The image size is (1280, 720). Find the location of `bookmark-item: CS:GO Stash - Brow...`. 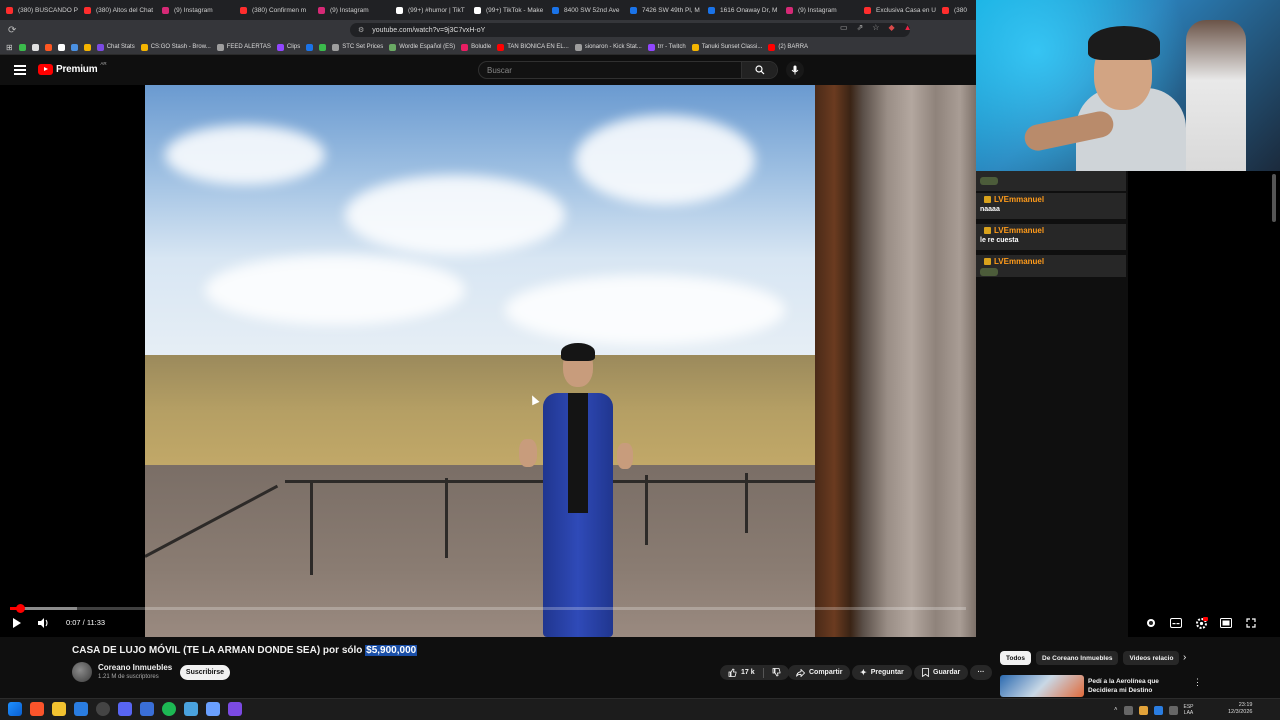

bookmark-item: CS:GO Stash - Brow... is located at coordinates (175, 47).